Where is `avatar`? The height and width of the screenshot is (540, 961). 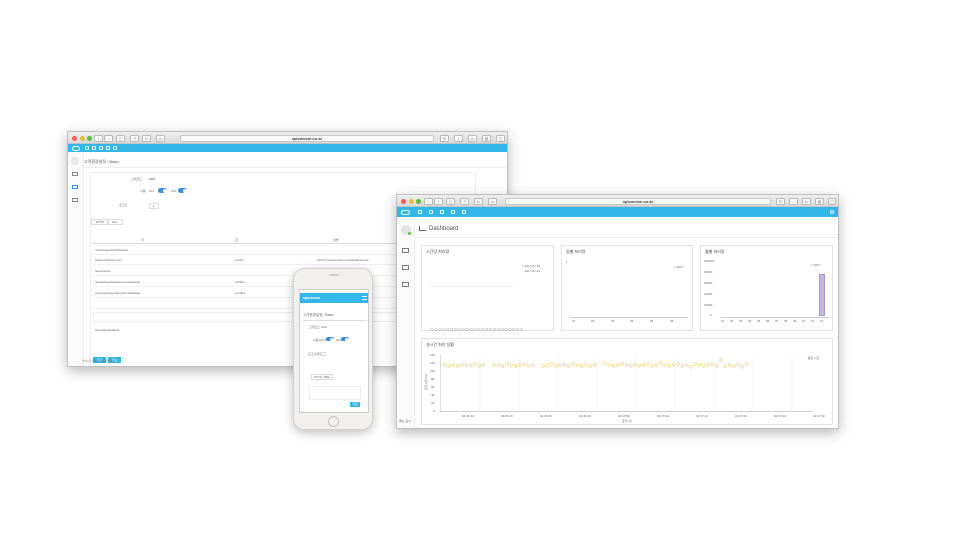 avatar is located at coordinates (75, 161).